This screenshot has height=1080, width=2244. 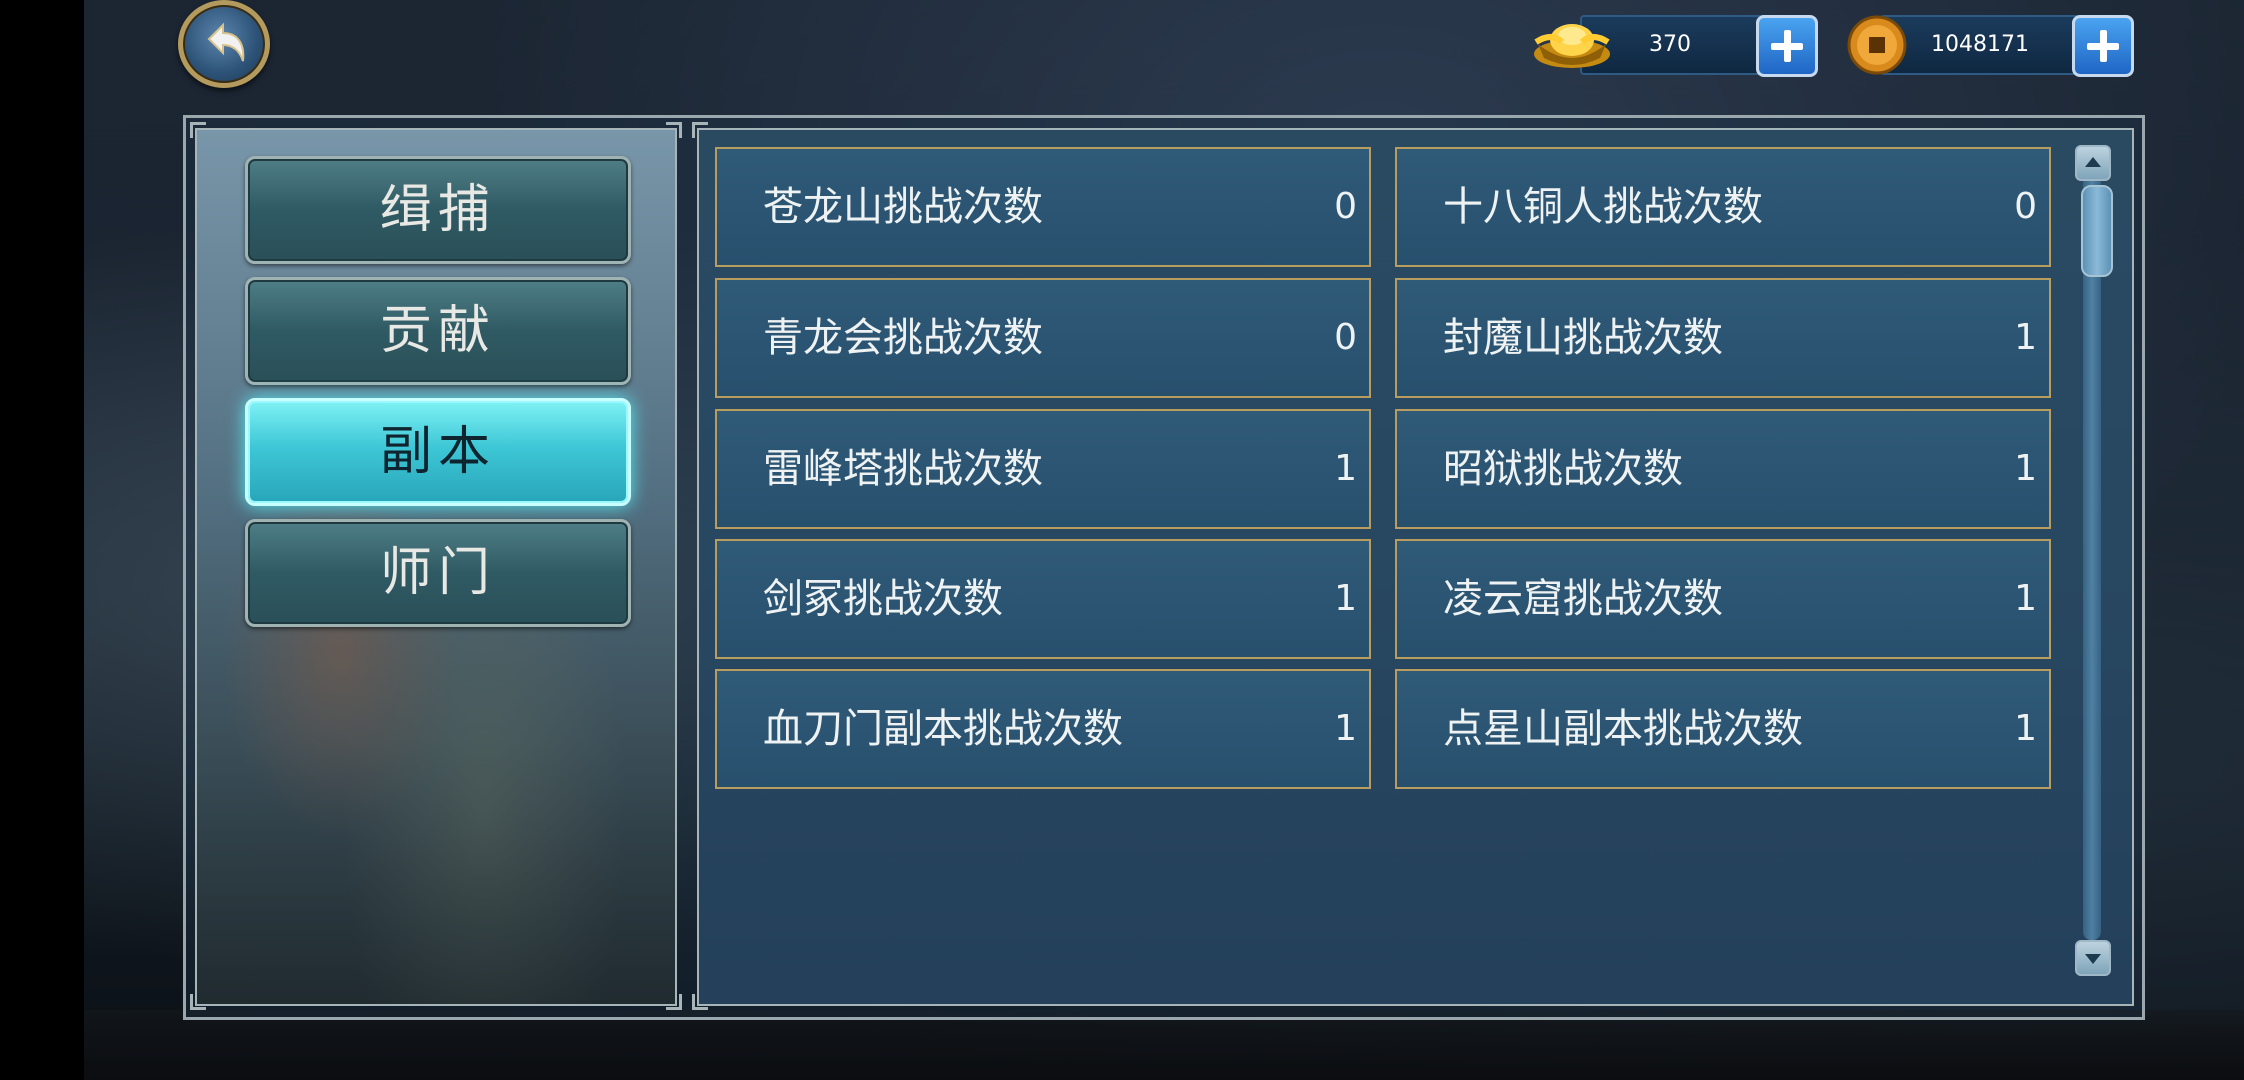 I want to click on stat-cell: 十八铜人挑战次数 0, so click(x=1723, y=207).